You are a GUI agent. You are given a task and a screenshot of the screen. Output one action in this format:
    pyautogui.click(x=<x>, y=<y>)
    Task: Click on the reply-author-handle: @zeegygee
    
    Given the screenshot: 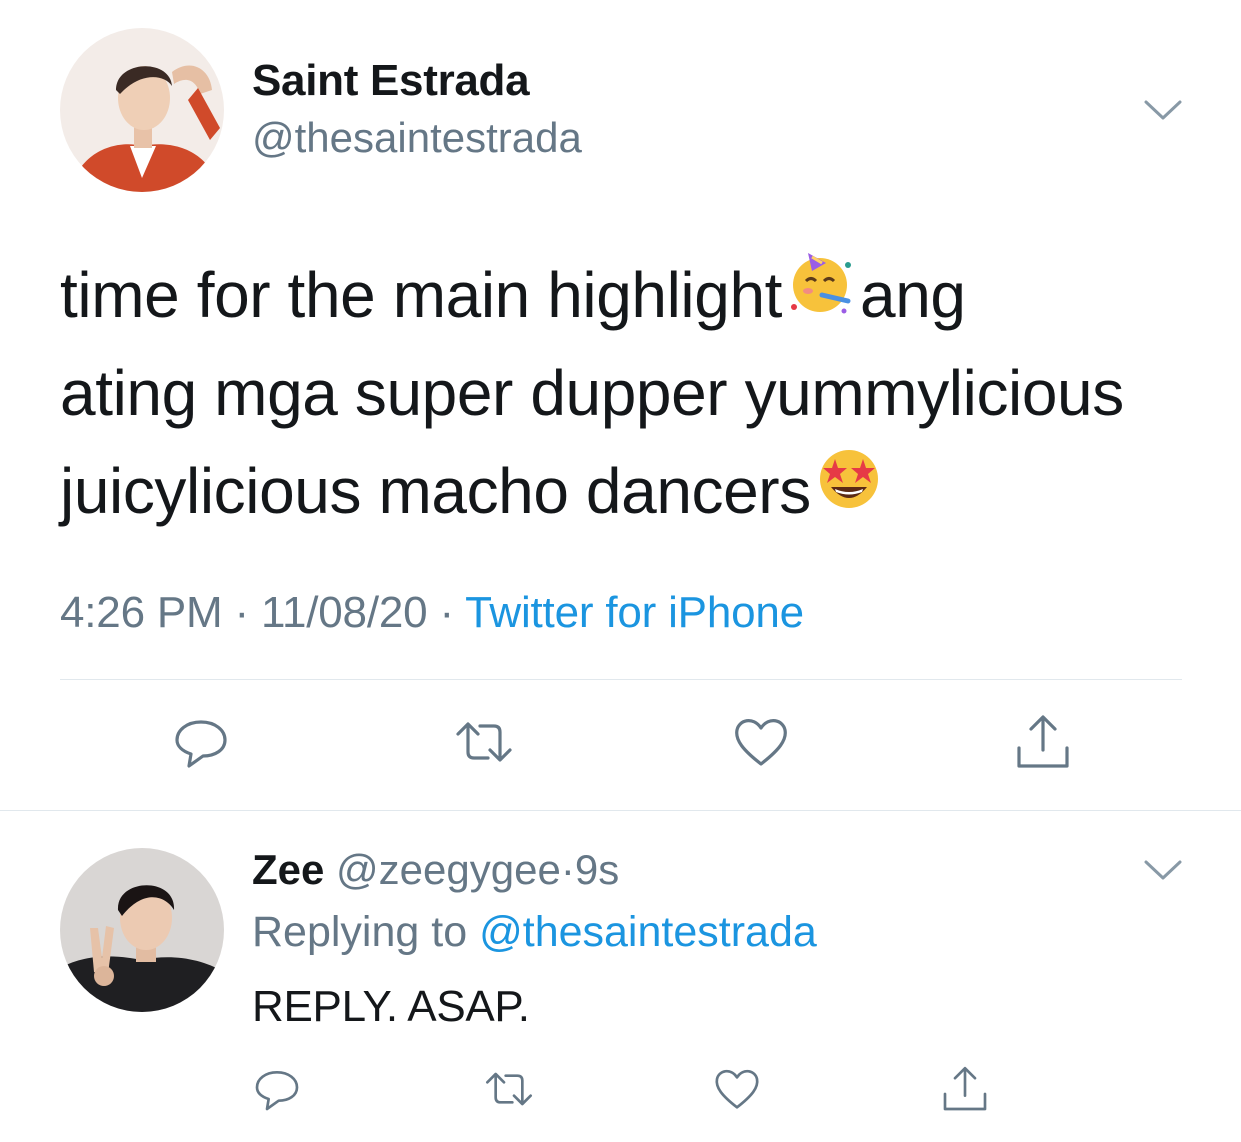 What is the action you would take?
    pyautogui.click(x=448, y=869)
    